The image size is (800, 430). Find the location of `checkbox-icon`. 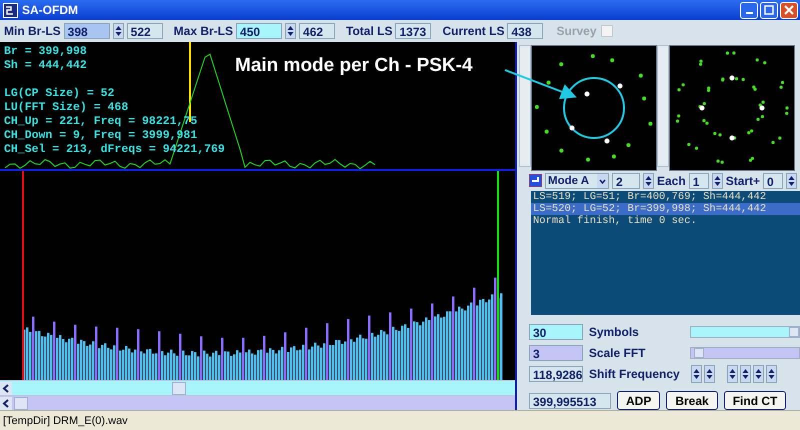

checkbox-icon is located at coordinates (606, 31).